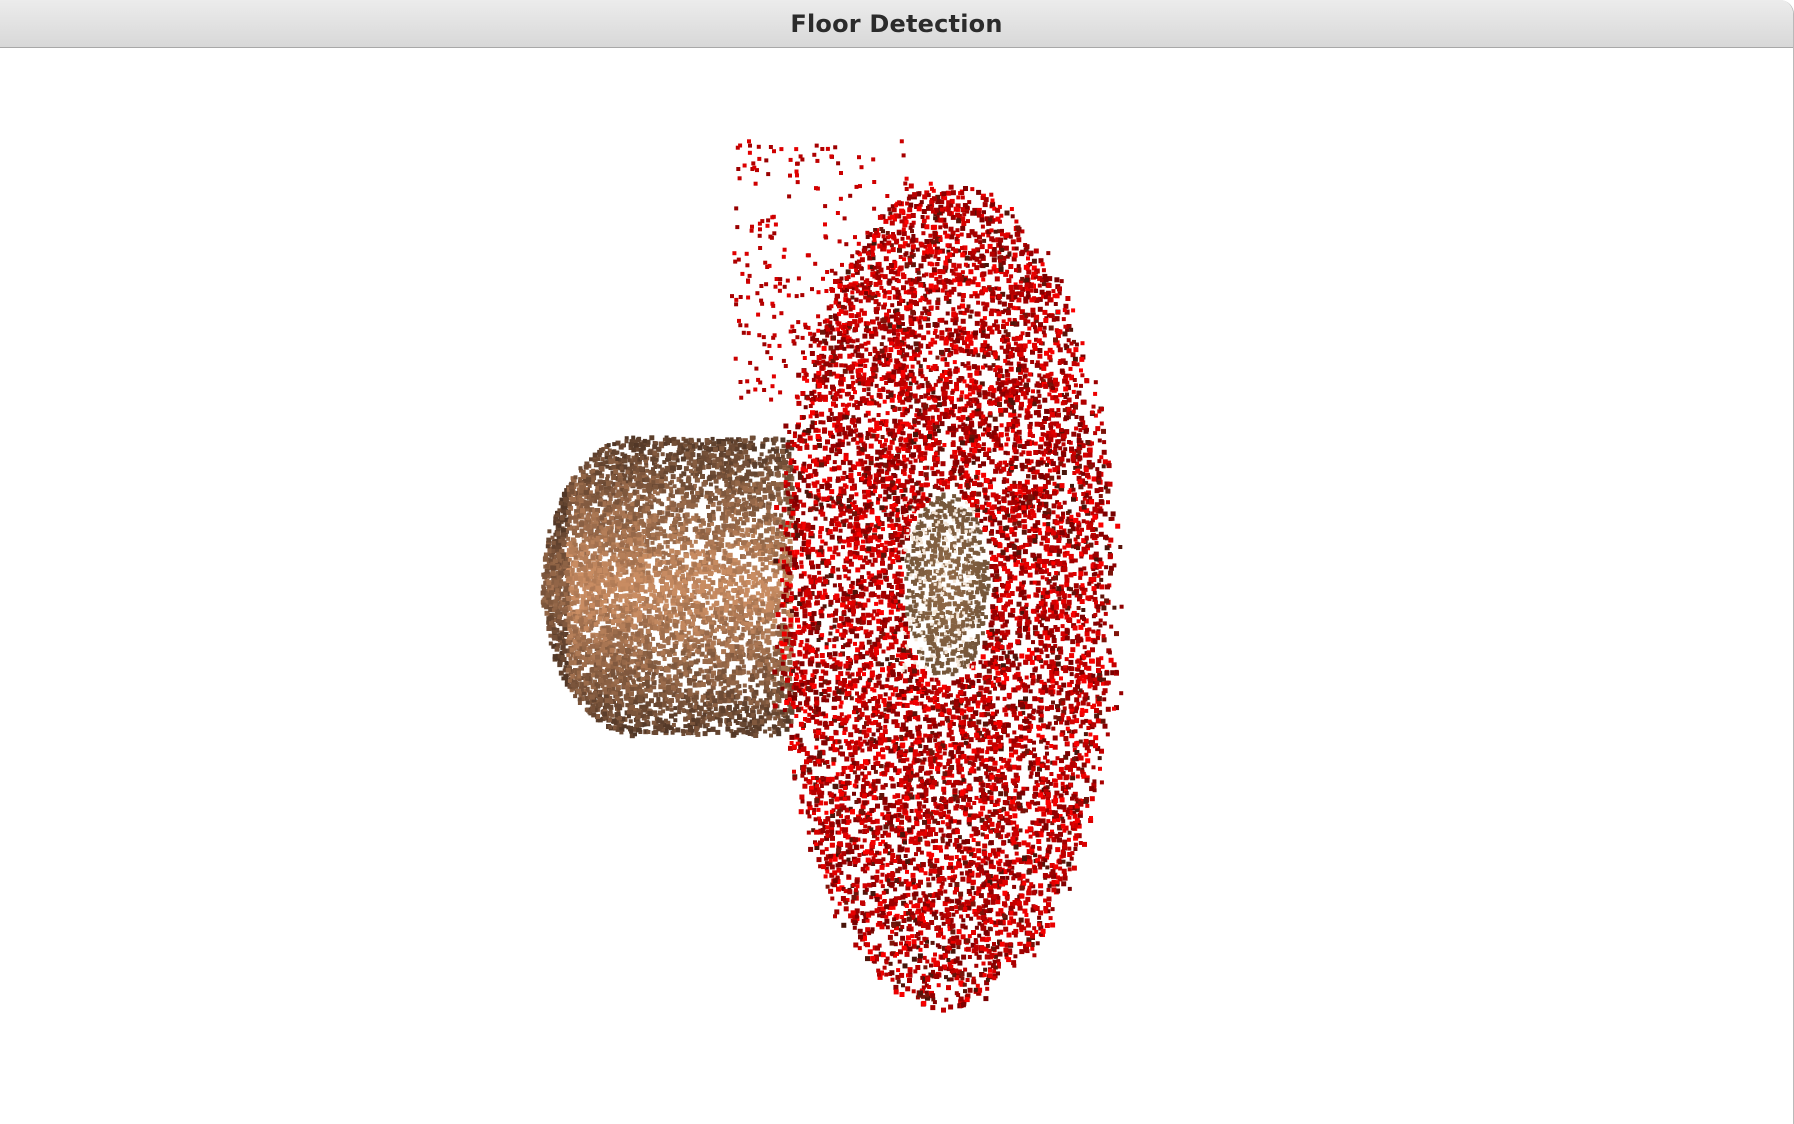 The height and width of the screenshot is (1124, 1794). What do you see at coordinates (667, 587) in the screenshot?
I see `object-points` at bounding box center [667, 587].